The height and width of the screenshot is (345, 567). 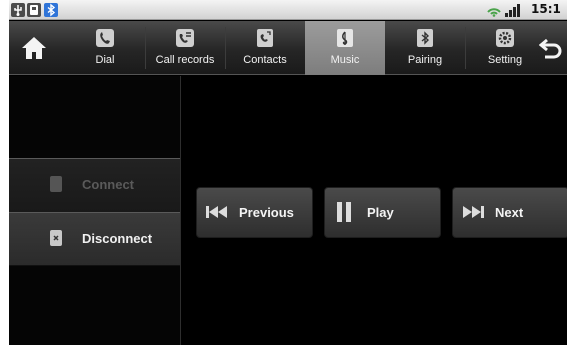 What do you see at coordinates (105, 60) in the screenshot?
I see `tab-label: Dial` at bounding box center [105, 60].